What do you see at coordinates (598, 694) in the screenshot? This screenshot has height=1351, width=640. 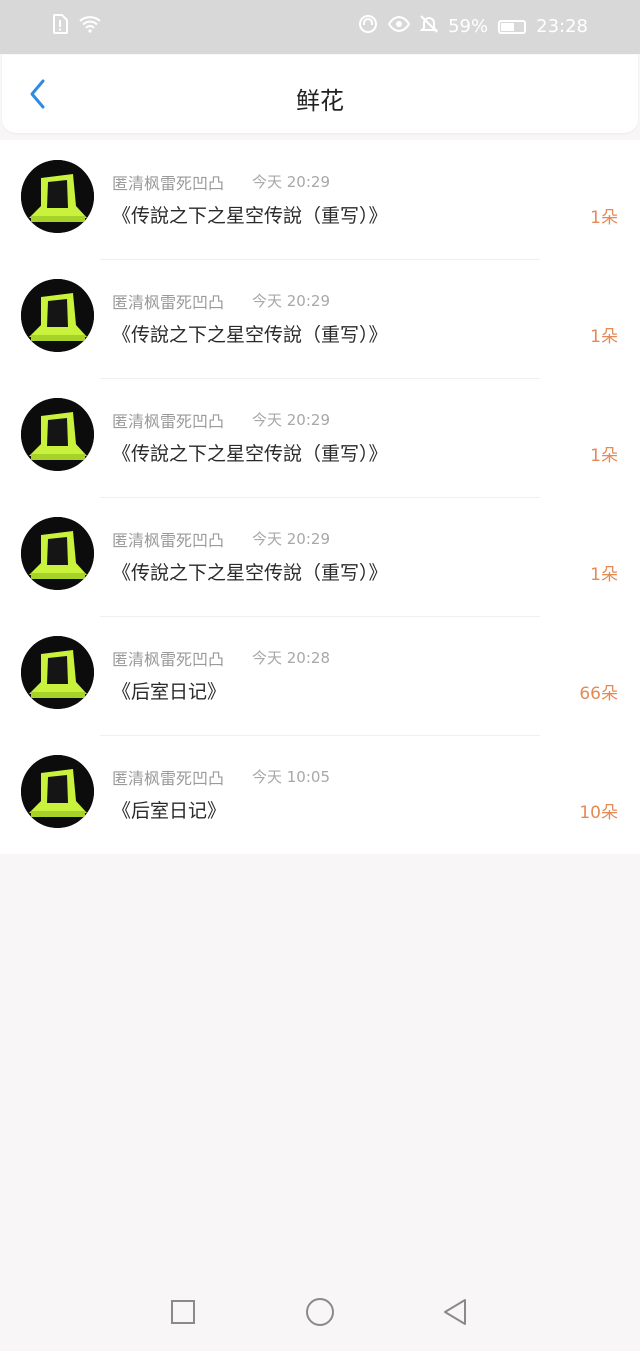 I see `flower-count: 66朵` at bounding box center [598, 694].